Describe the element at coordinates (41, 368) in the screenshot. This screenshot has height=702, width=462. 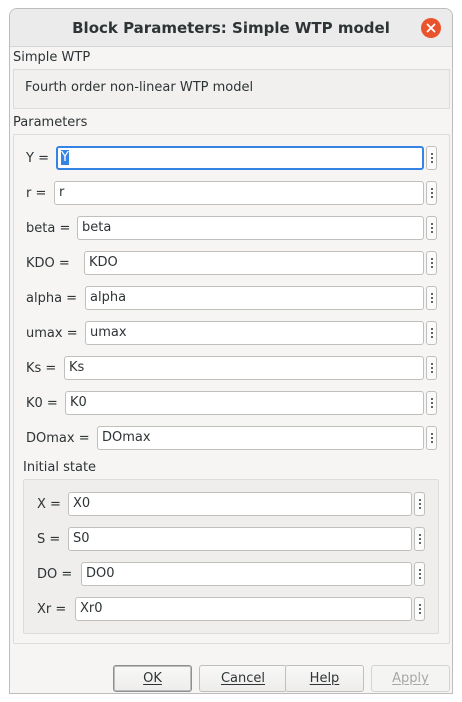
I see `param-label-Ks: Ks =` at that location.